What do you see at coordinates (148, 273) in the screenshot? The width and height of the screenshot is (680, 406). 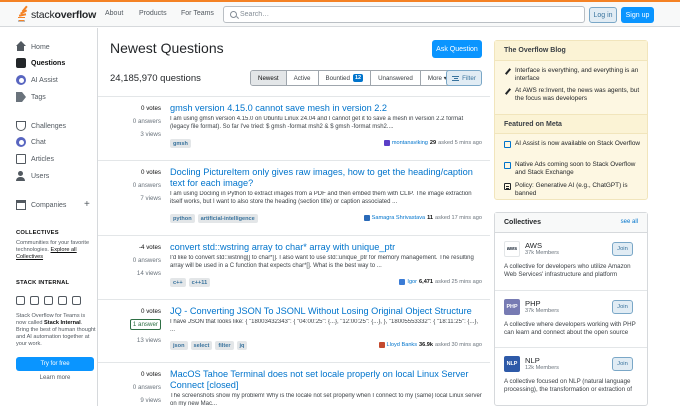 I see `view-count: 14 views` at bounding box center [148, 273].